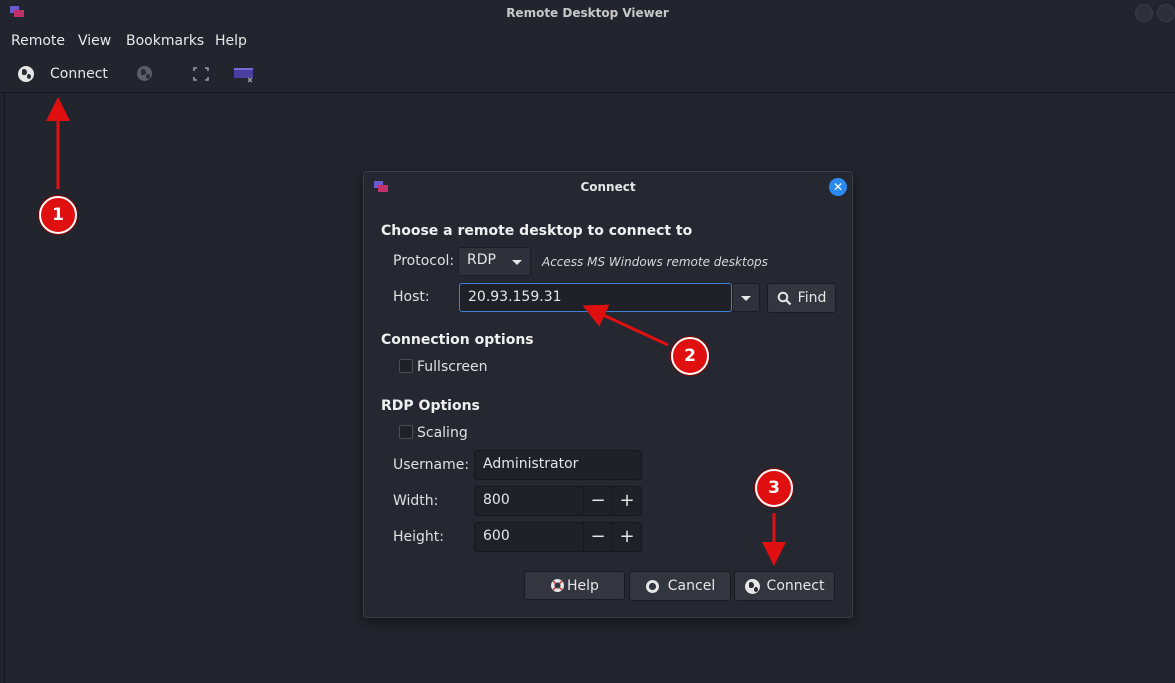  I want to click on step-marker-1: 1, so click(58, 215).